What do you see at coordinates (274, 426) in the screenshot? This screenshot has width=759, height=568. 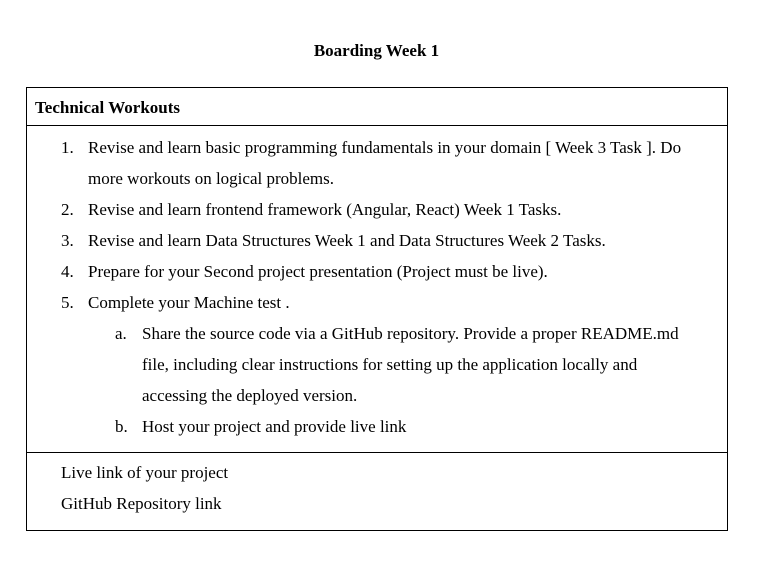 I see `sub-item-text: Host your project and provide live link` at bounding box center [274, 426].